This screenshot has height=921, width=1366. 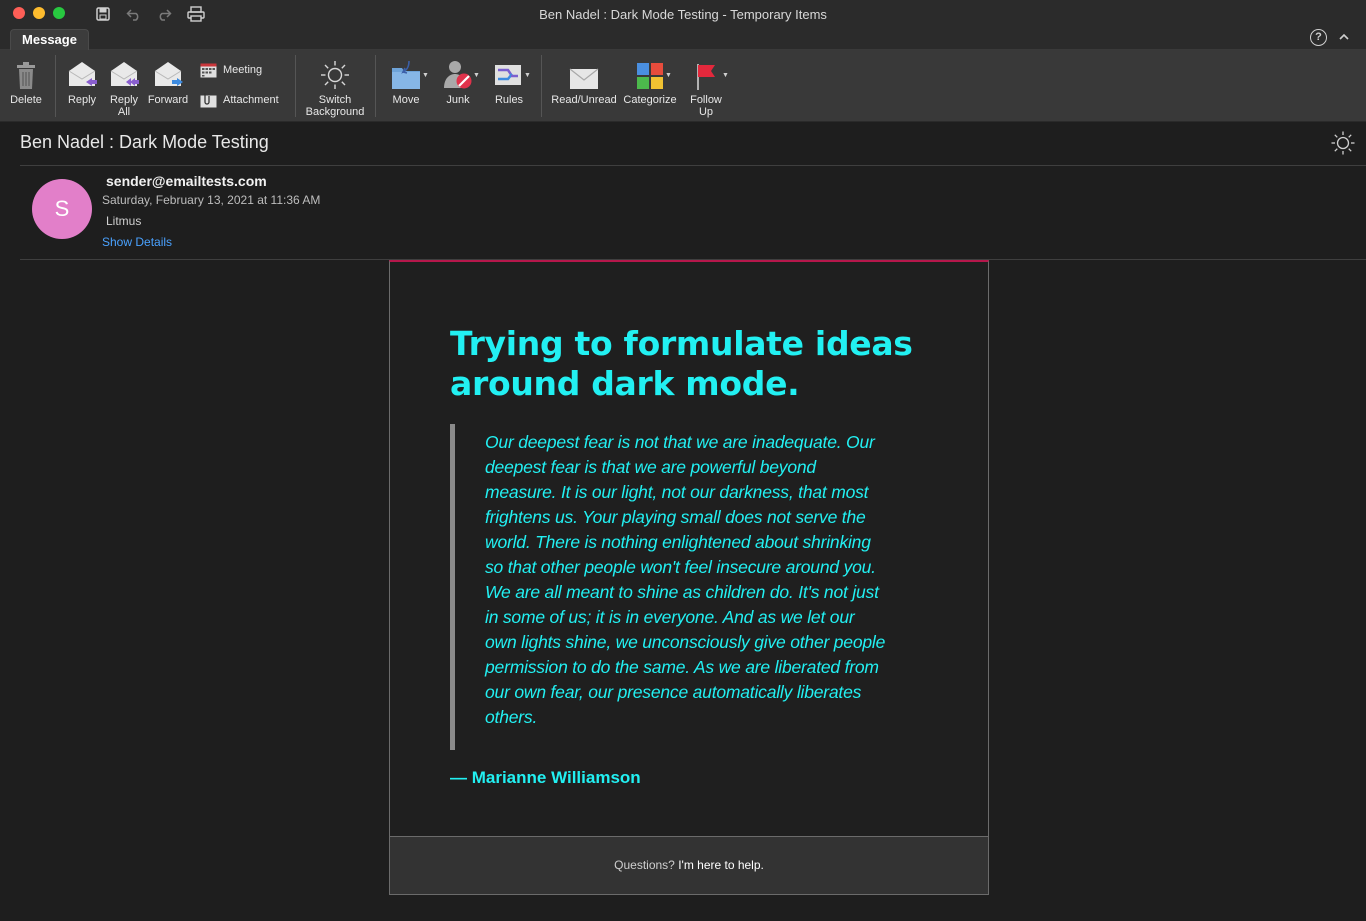 What do you see at coordinates (62, 209) in the screenshot?
I see `avatar: S` at bounding box center [62, 209].